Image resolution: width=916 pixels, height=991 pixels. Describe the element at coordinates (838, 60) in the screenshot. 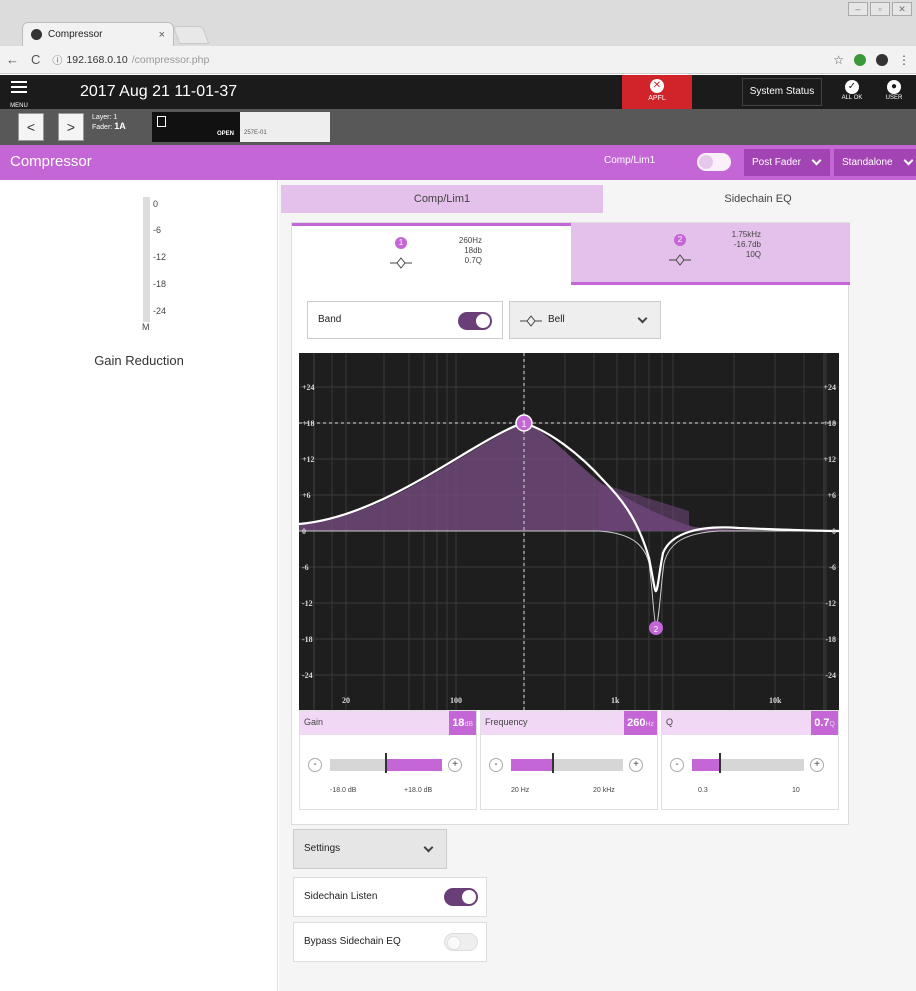

I see `bookmark-star-icon: ☆` at that location.